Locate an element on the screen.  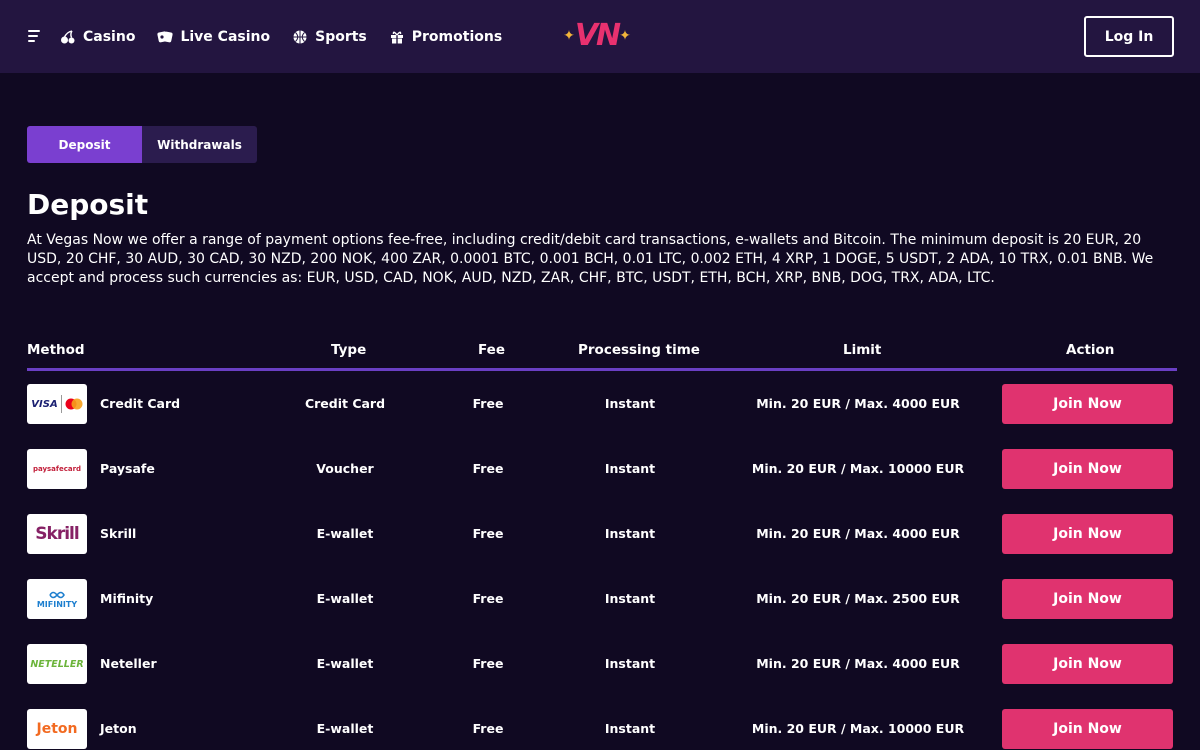
mifinity-logo: MIFINITY is located at coordinates (57, 599).